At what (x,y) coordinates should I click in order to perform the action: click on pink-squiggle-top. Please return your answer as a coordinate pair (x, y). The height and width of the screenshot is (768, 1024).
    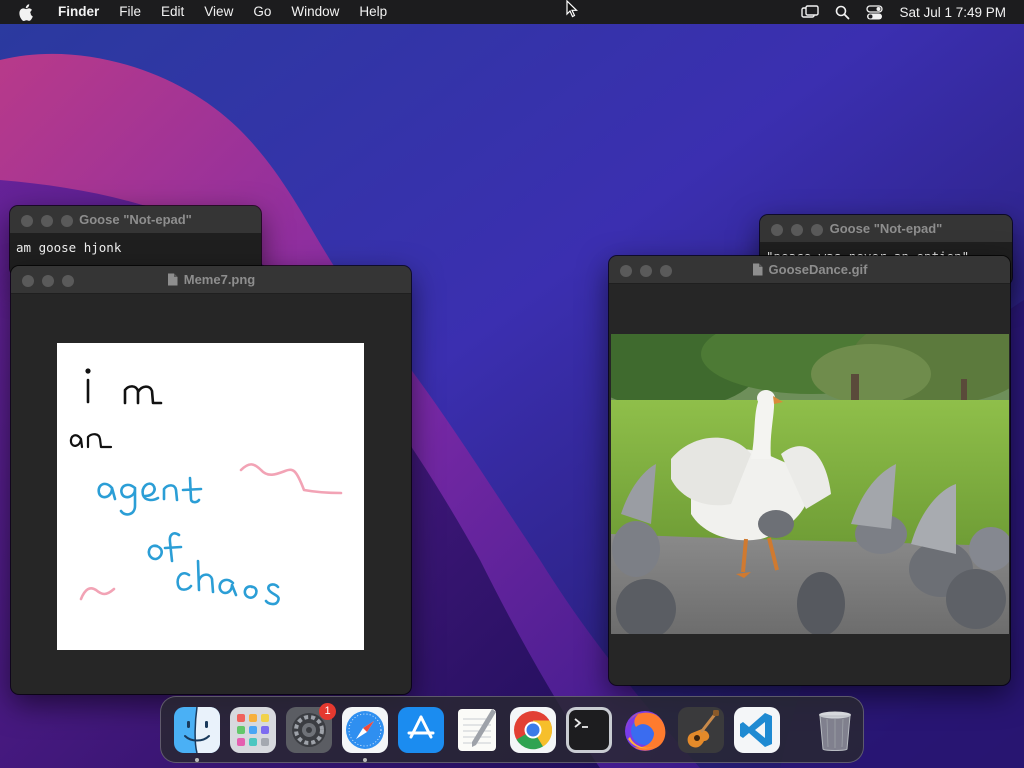
    Looking at the image, I should click on (291, 479).